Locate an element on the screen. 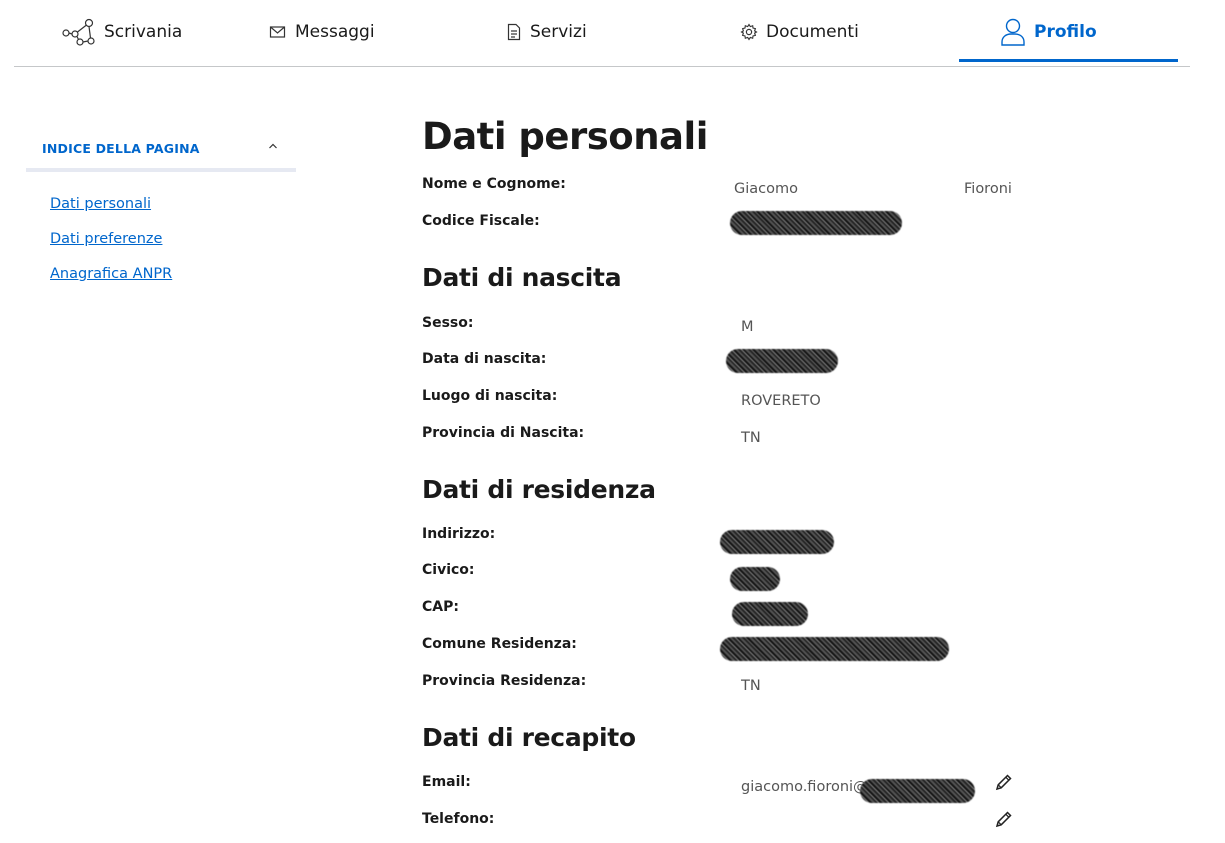 This screenshot has height=843, width=1225. label-comune-residenza: Comune Residenza: is located at coordinates (499, 644).